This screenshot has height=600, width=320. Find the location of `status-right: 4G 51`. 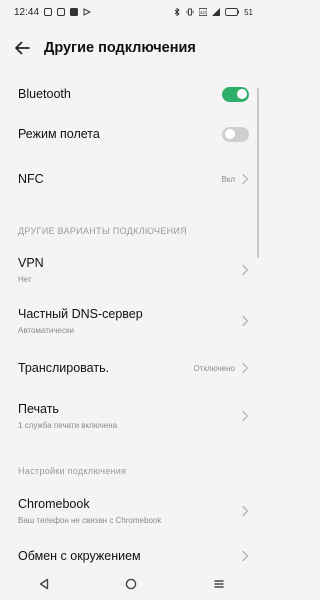

status-right: 4G 51 is located at coordinates (213, 12).